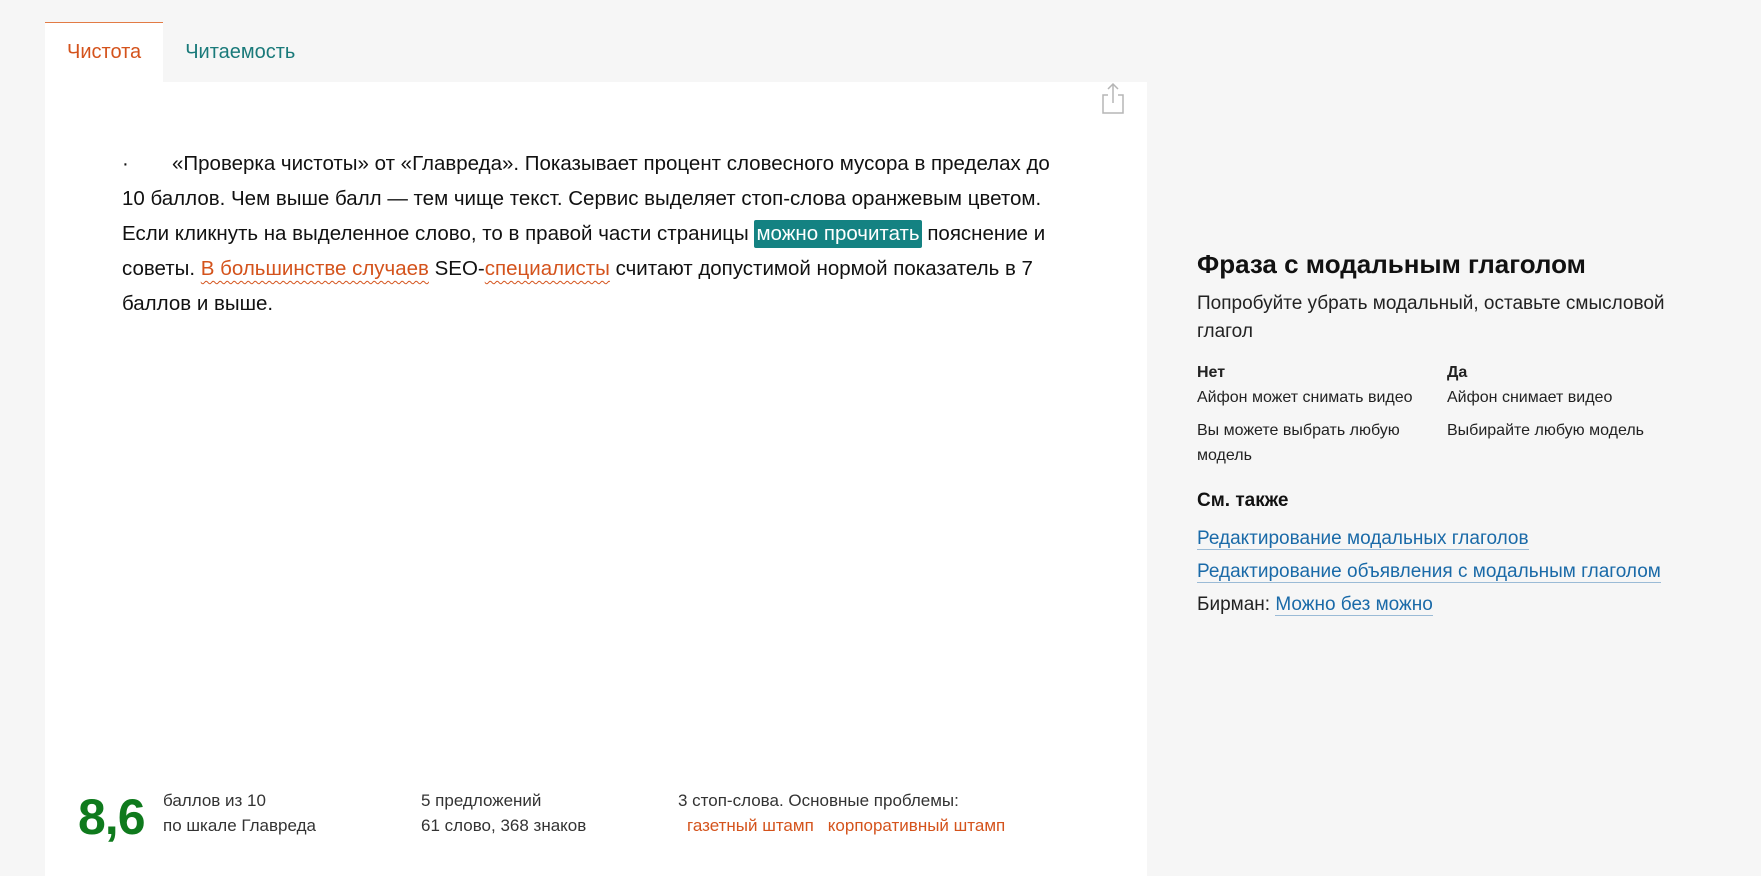  What do you see at coordinates (481, 800) in the screenshot?
I see `sentence-count: 5 предложений` at bounding box center [481, 800].